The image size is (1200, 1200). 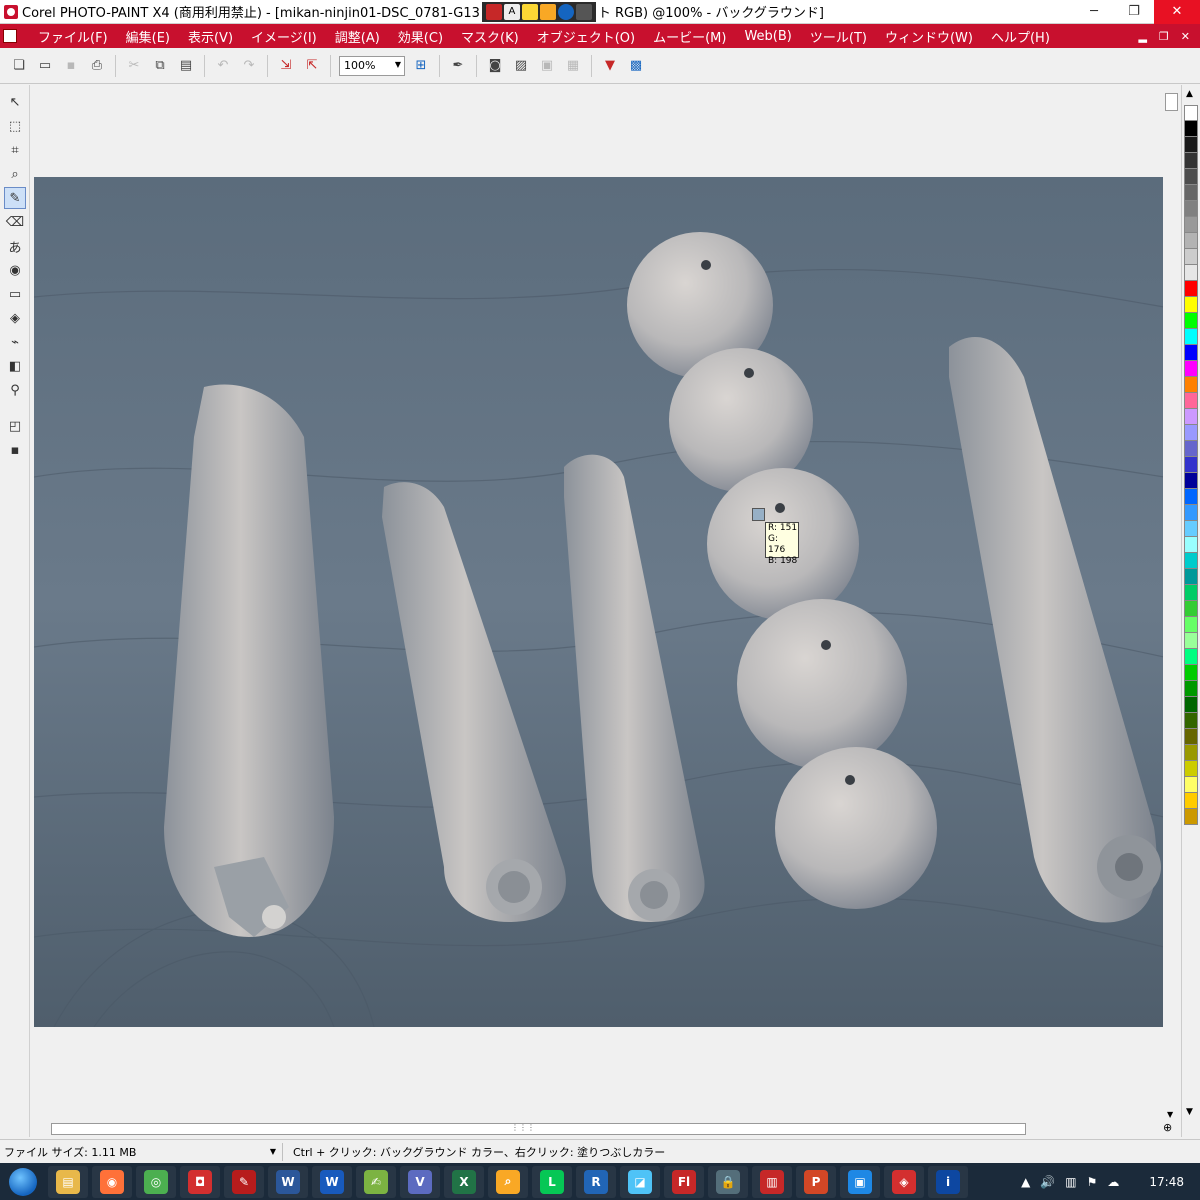 What do you see at coordinates (286, 66) in the screenshot?
I see `import-icon: ⇲` at bounding box center [286, 66].